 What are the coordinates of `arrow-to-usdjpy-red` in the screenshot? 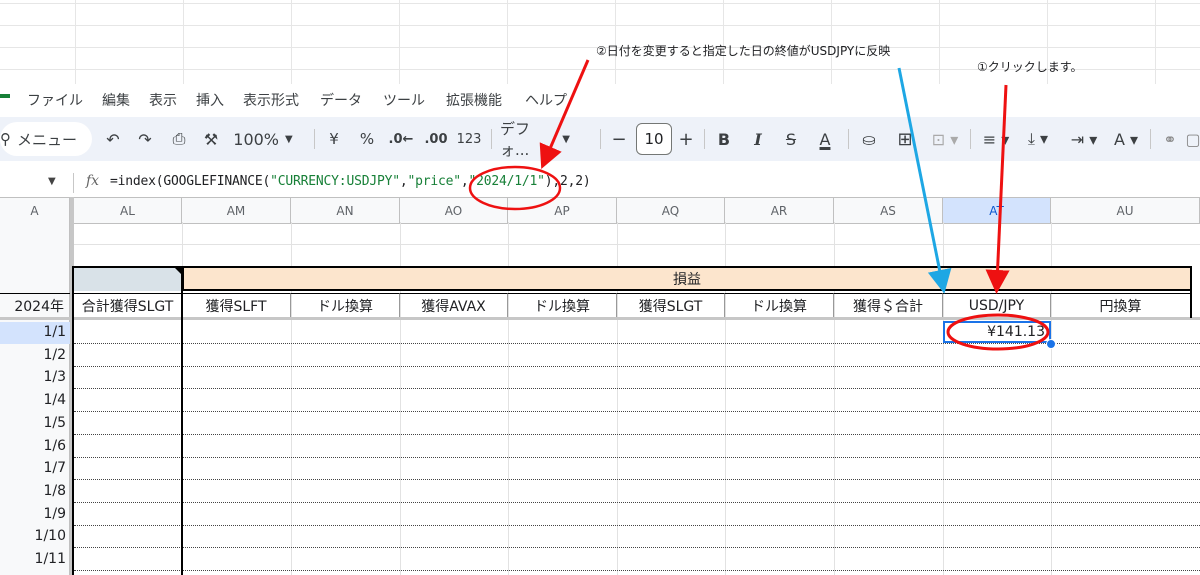 It's located at (997, 189).